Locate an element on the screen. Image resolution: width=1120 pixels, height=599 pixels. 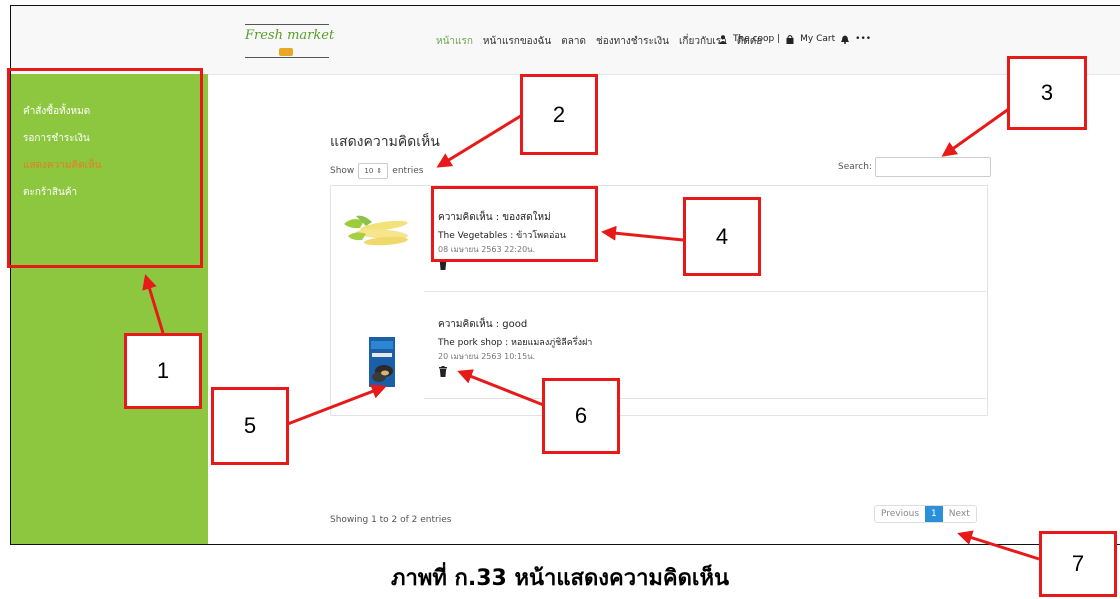
annotation-label-3: 3 is located at coordinates (1047, 93).